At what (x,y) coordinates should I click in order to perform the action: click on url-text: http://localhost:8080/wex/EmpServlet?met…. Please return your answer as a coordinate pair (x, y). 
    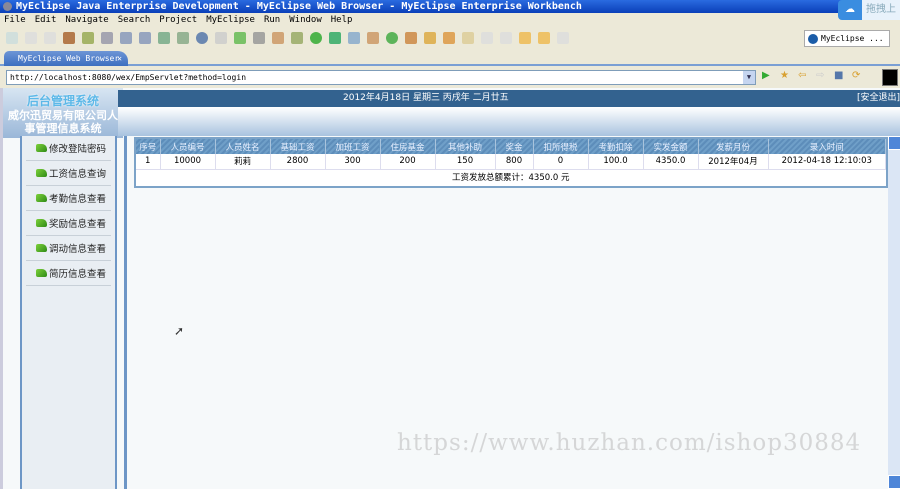
    Looking at the image, I should click on (128, 77).